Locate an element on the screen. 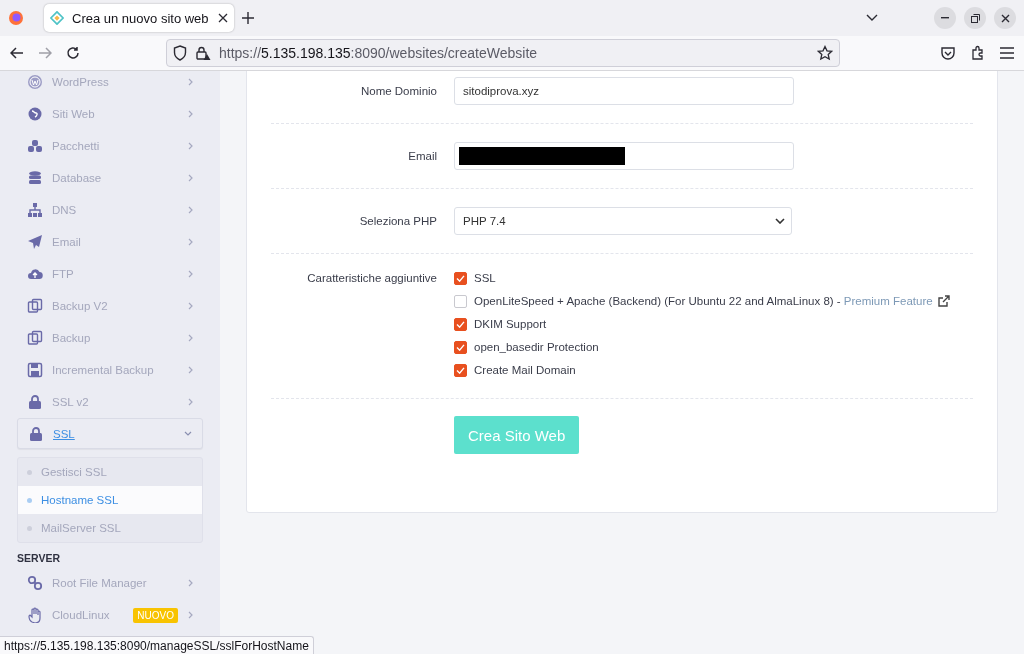 Image resolution: width=1024 pixels, height=654 pixels. link-status-tooltip: https://5.135.198.135:8090/manageSSL/sslForHostName is located at coordinates (157, 645).